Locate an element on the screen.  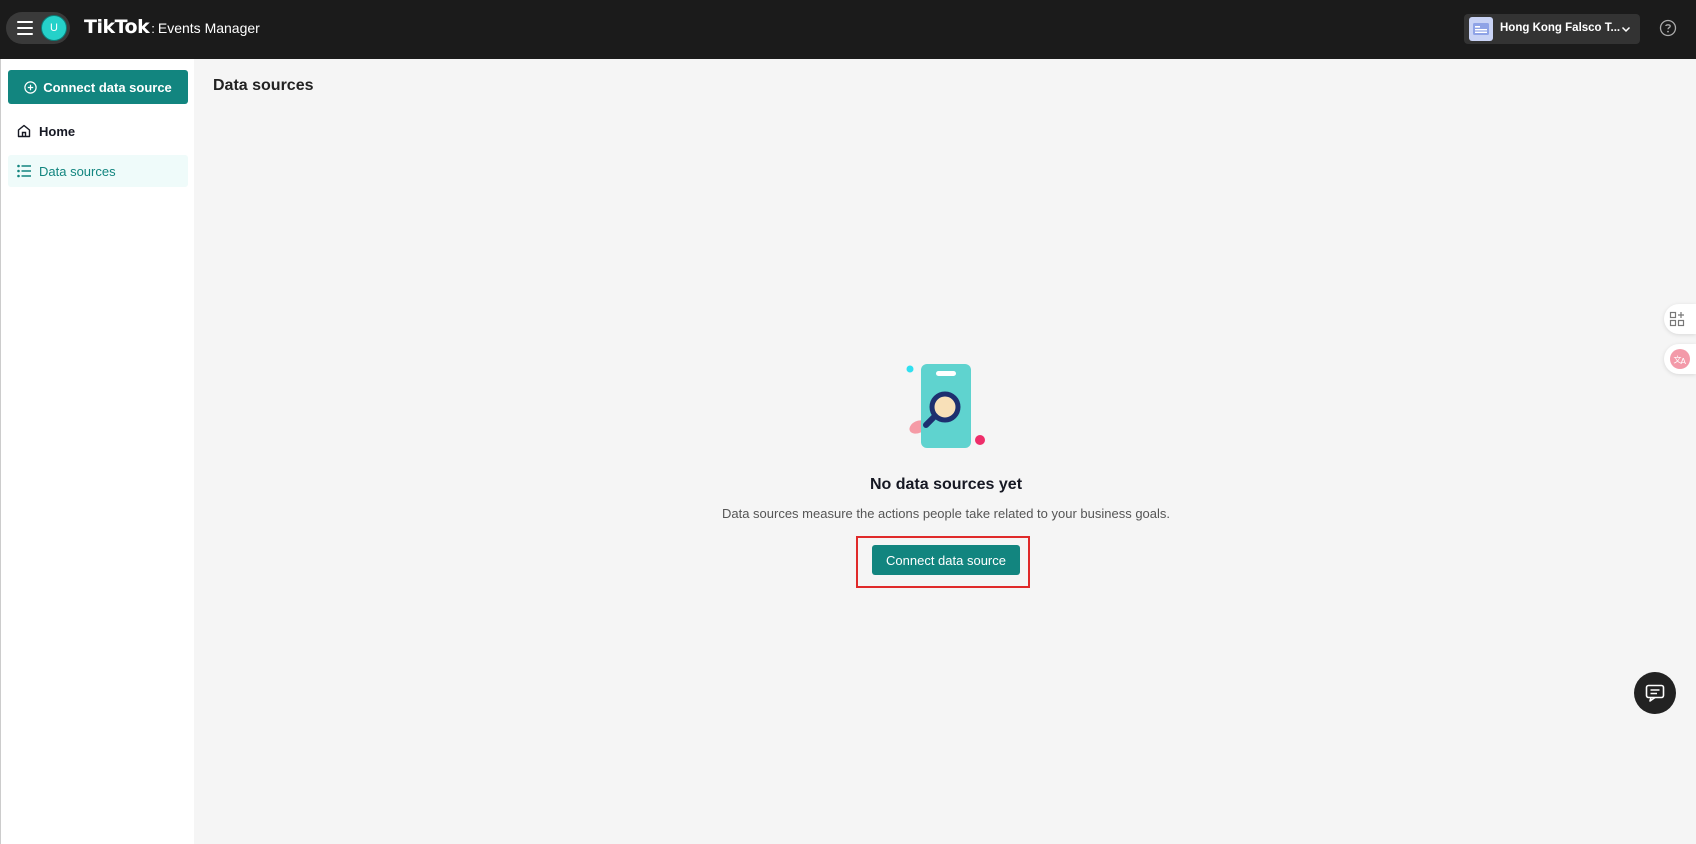
connect-data-source-button: Connect data source is located at coordinates (946, 560).